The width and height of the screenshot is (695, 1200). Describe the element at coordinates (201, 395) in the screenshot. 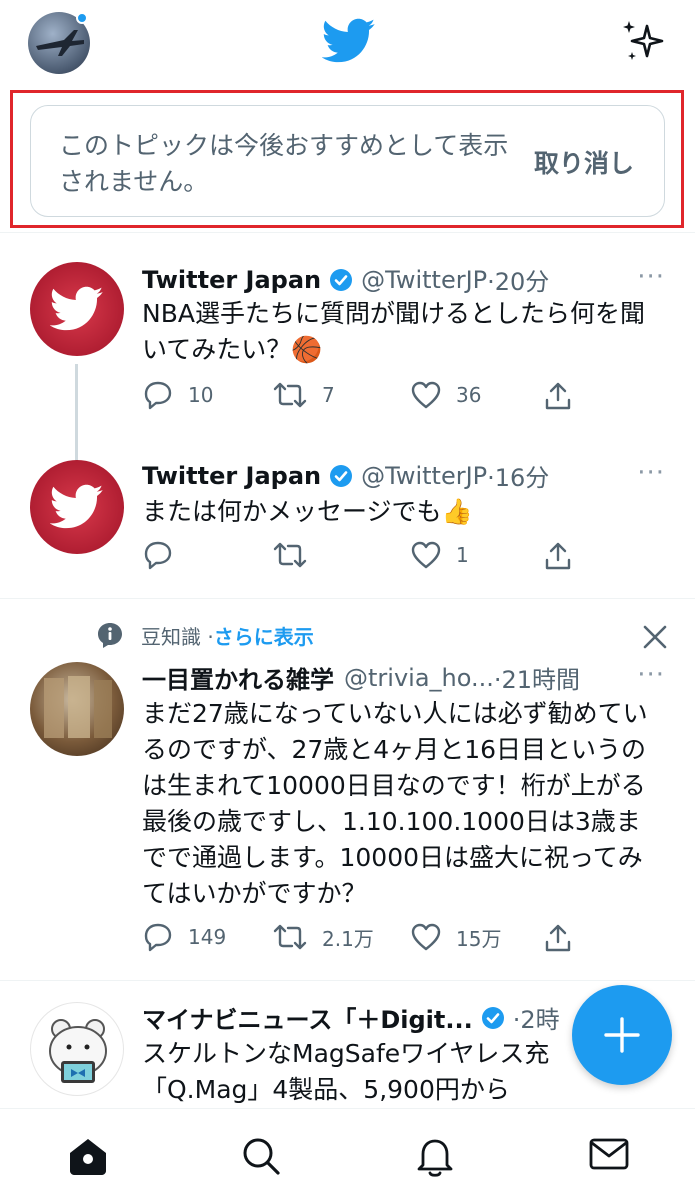

I see `reply-count: 10` at that location.